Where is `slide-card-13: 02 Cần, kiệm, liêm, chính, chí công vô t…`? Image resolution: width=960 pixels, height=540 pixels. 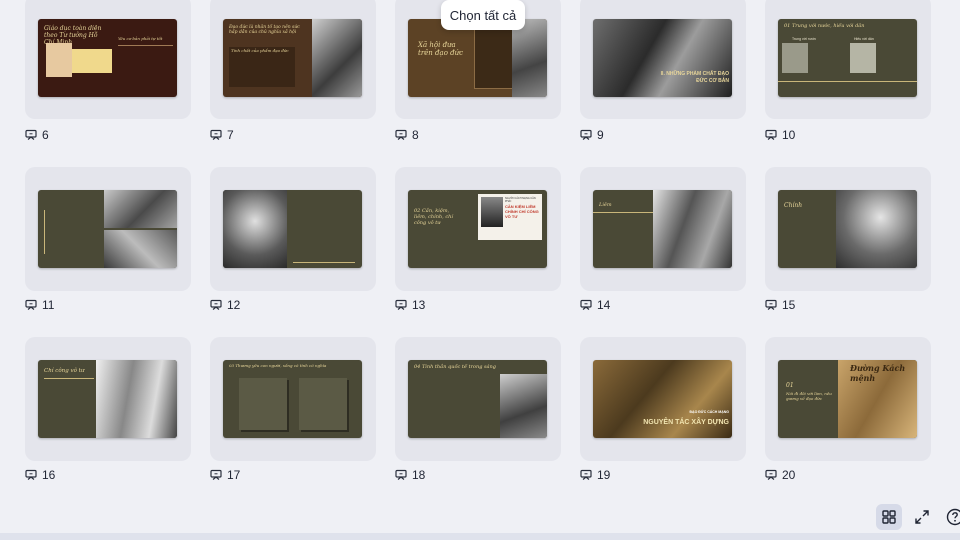
slide-card-13: 02 Cần, kiệm, liêm, chính, chí công vô t… is located at coordinates (478, 229).